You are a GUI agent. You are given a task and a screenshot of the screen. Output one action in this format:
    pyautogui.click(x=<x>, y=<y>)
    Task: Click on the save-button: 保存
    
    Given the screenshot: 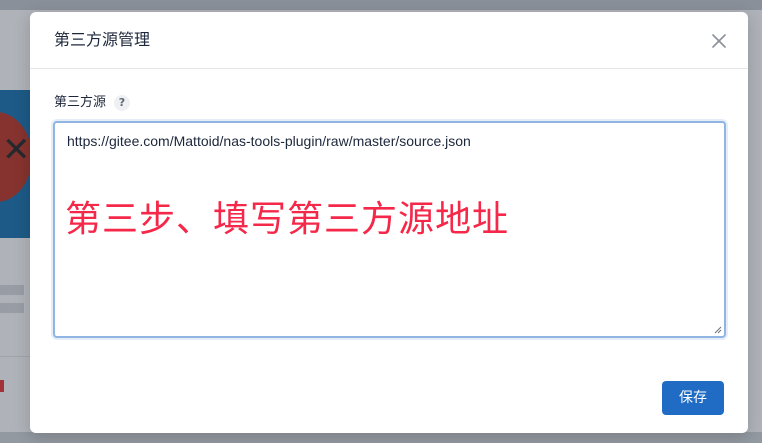 What is the action you would take?
    pyautogui.click(x=693, y=398)
    